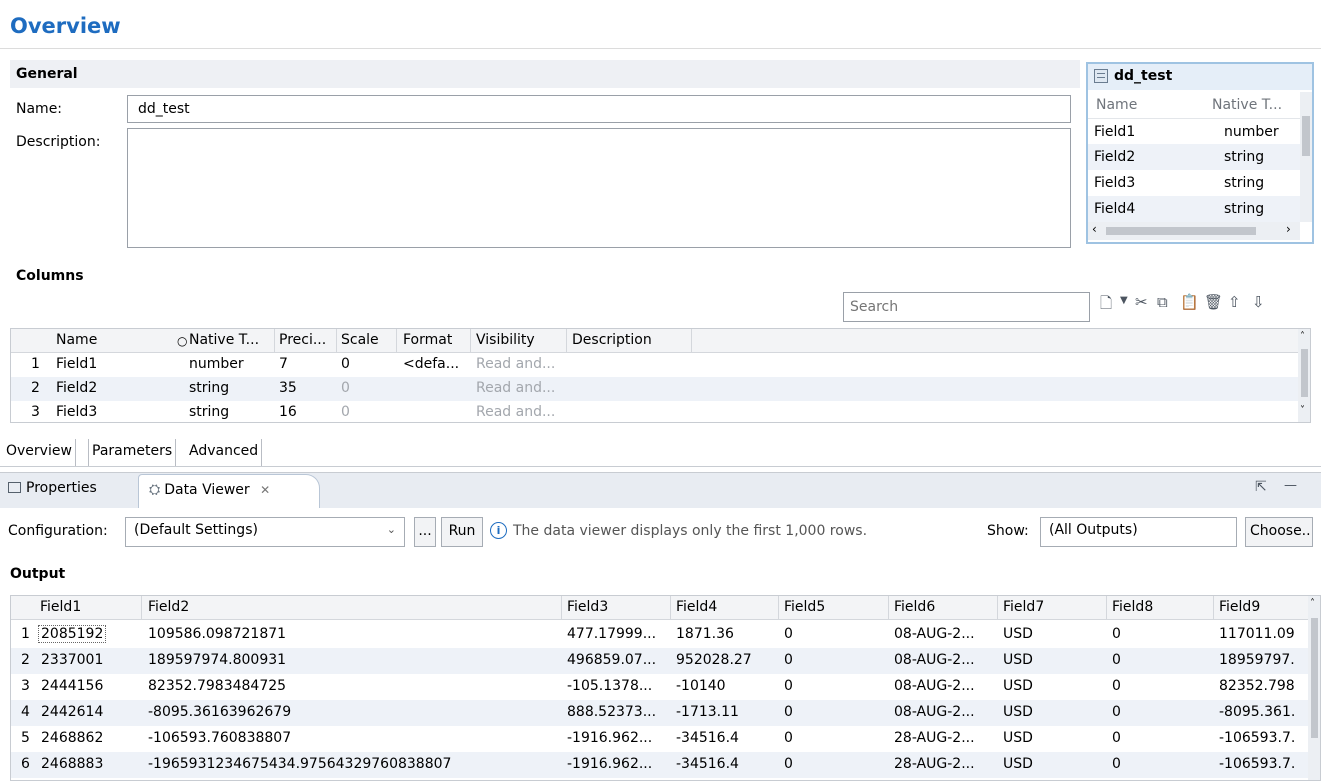  Describe the element at coordinates (1116, 105) in the screenshot. I see `schema-col-name-header: Name` at that location.